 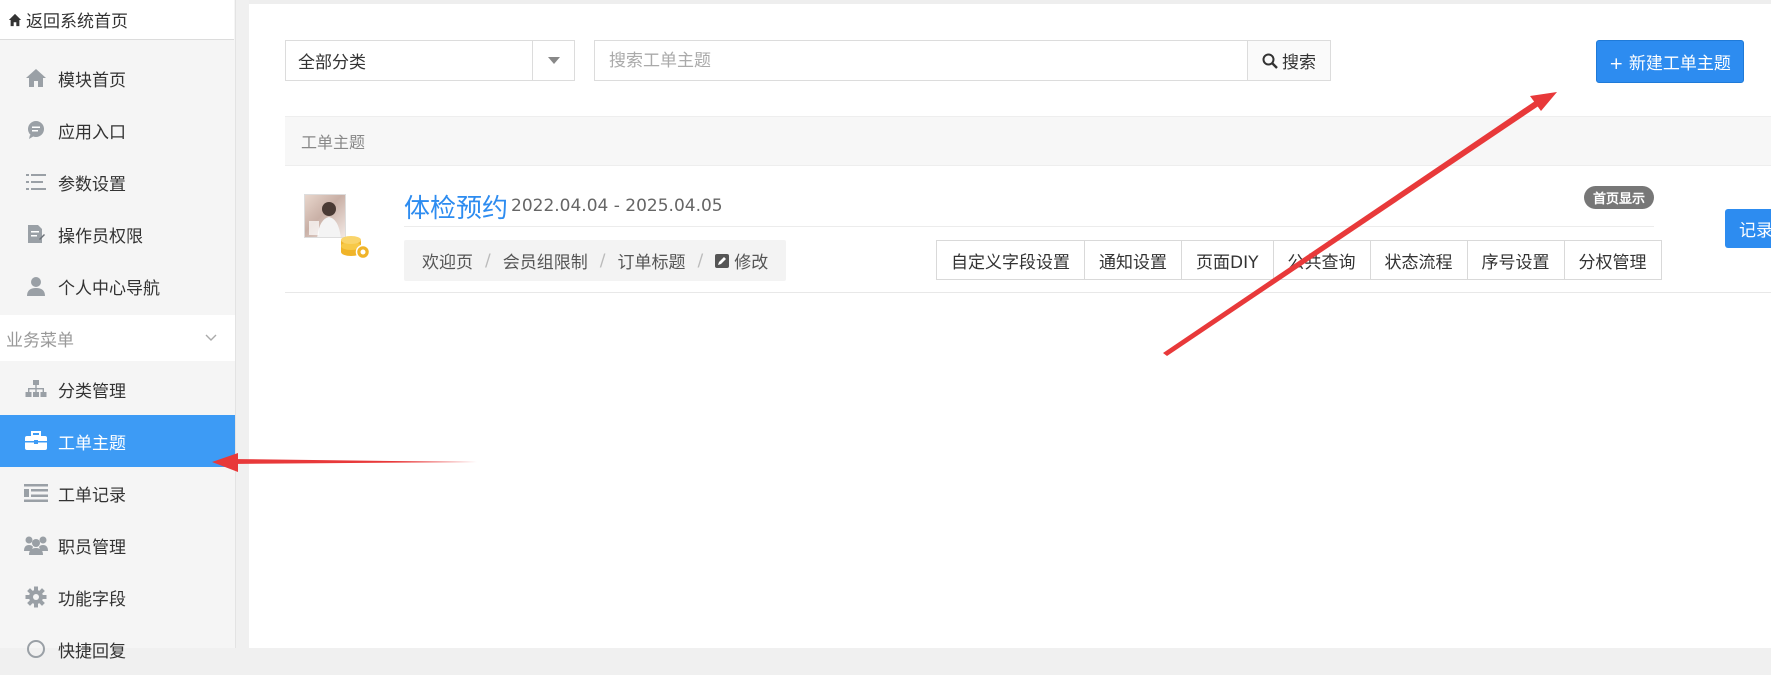 I want to click on document-edit-icon, so click(x=36, y=234).